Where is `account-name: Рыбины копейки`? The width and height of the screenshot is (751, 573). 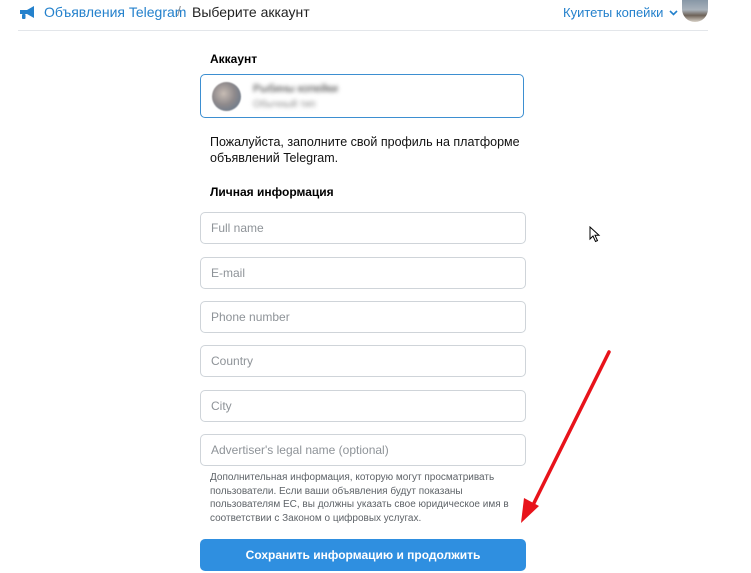
account-name: Рыбины копейки is located at coordinates (295, 89).